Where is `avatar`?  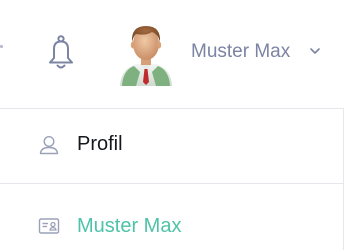
avatar is located at coordinates (146, 53).